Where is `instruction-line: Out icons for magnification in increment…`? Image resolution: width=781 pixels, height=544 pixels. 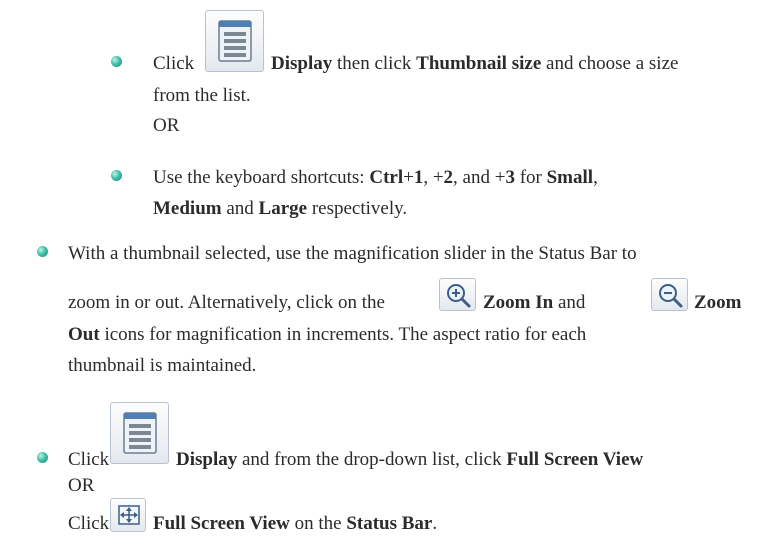
instruction-line: Out icons for magnification in increment… is located at coordinates (327, 335).